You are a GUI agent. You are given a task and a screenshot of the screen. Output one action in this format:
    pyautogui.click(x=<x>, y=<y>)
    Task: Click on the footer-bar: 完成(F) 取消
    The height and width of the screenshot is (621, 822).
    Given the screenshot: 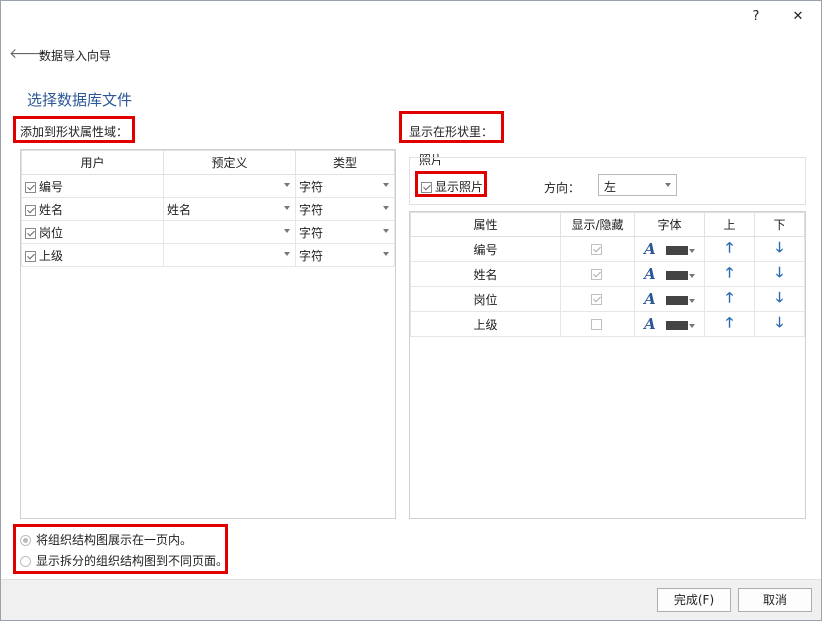 What is the action you would take?
    pyautogui.click(x=411, y=599)
    